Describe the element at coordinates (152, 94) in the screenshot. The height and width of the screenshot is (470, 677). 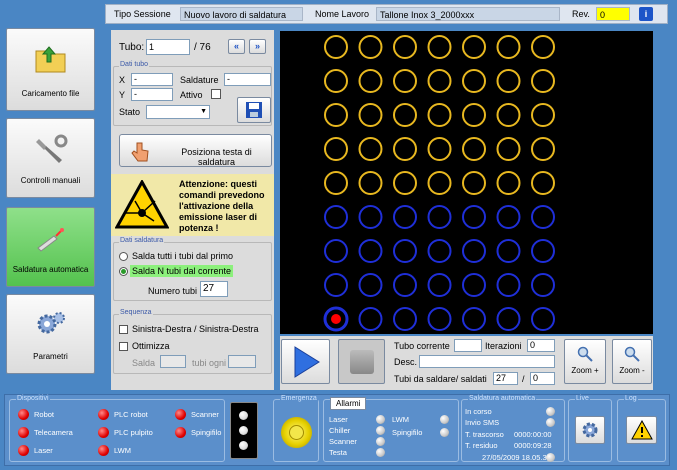
I see `y-field: -` at that location.